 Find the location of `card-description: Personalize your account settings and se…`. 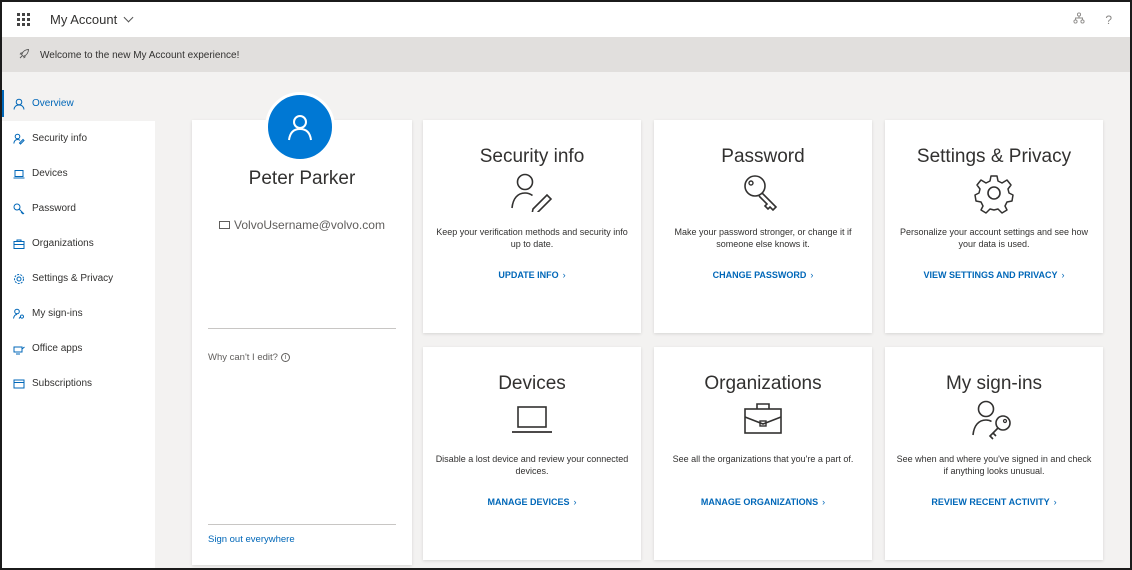

card-description: Personalize your account settings and se… is located at coordinates (994, 238).